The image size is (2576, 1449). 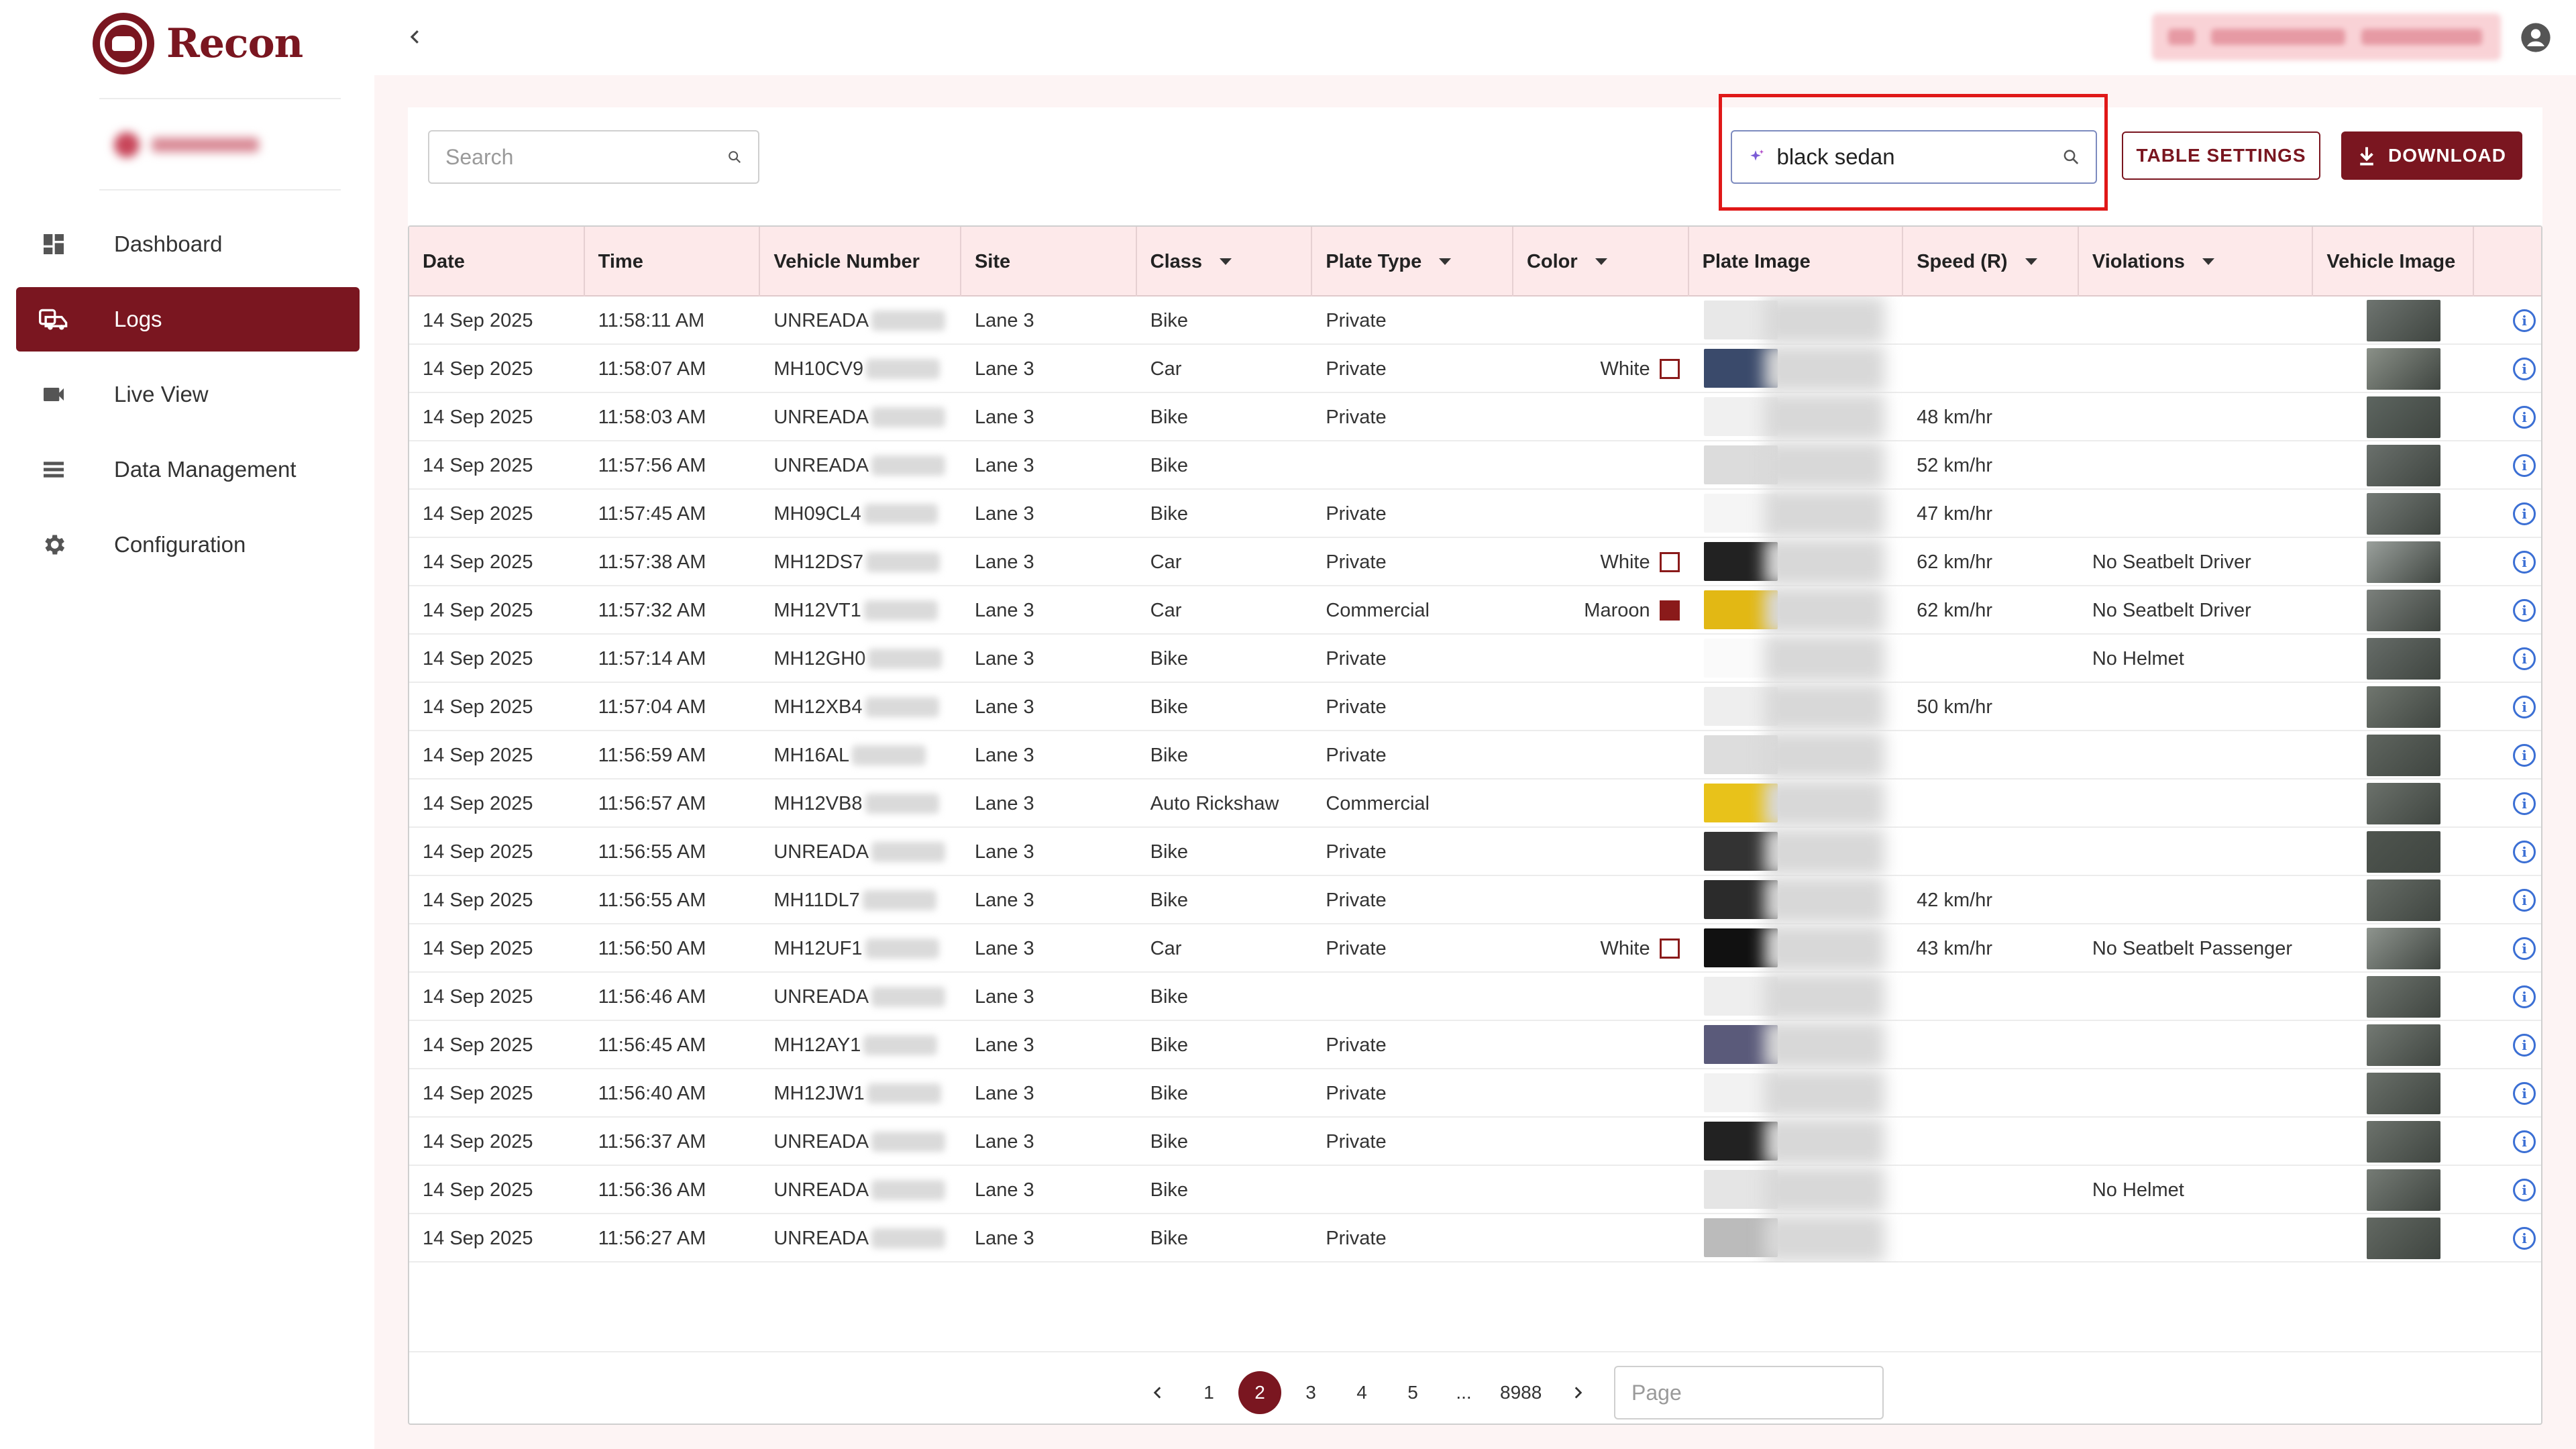 I want to click on sidebar-item-dashboard: Dashboard, so click(x=188, y=244).